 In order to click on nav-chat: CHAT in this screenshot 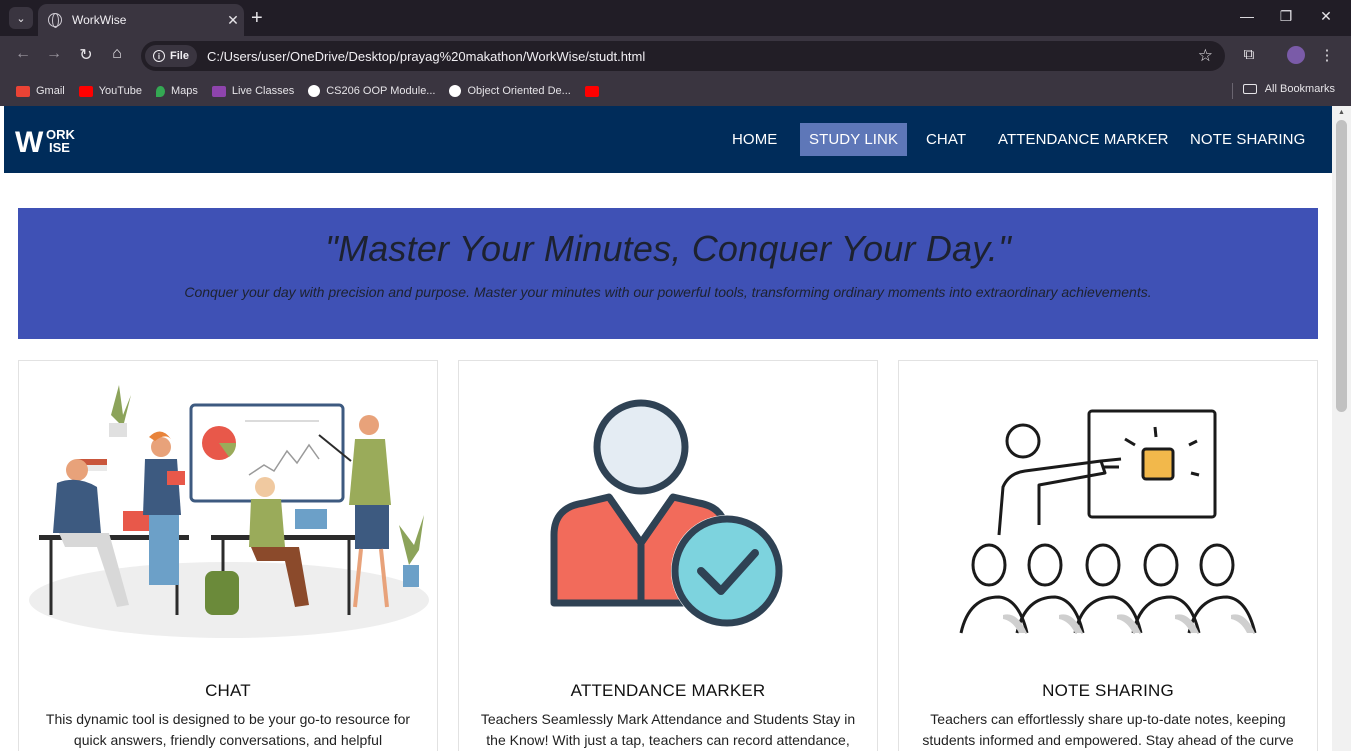, I will do `click(946, 139)`.